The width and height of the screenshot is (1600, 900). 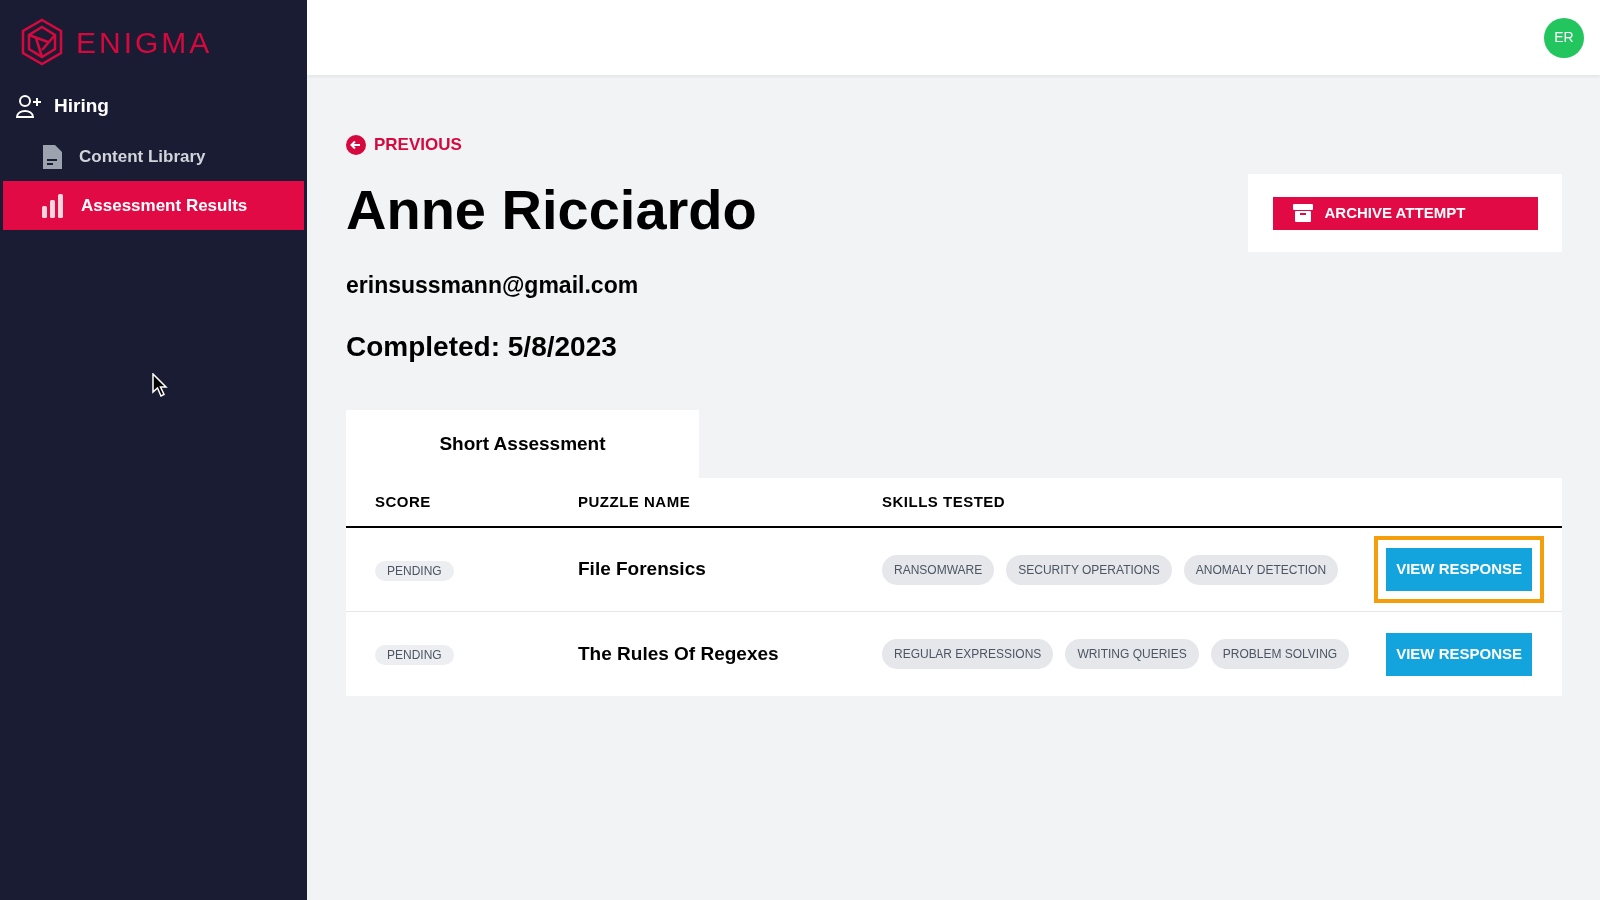 What do you see at coordinates (42, 42) in the screenshot?
I see `hexagon-logo-icon` at bounding box center [42, 42].